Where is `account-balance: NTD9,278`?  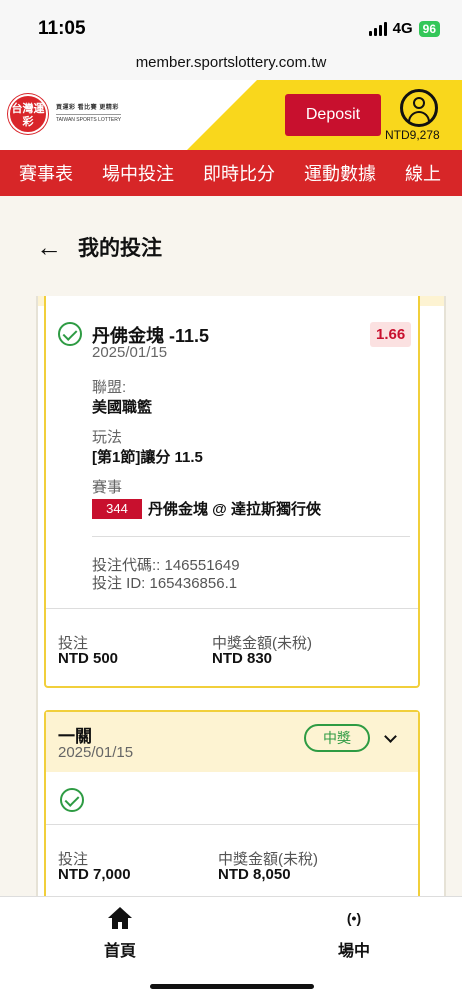
account-balance: NTD9,278 is located at coordinates (412, 135).